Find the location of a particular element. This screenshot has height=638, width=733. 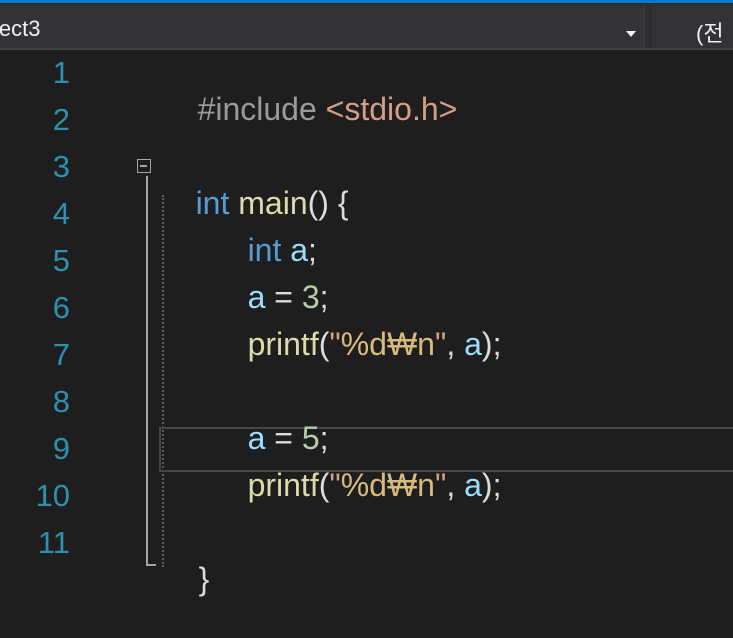

line-number: 11 is located at coordinates (53, 542).